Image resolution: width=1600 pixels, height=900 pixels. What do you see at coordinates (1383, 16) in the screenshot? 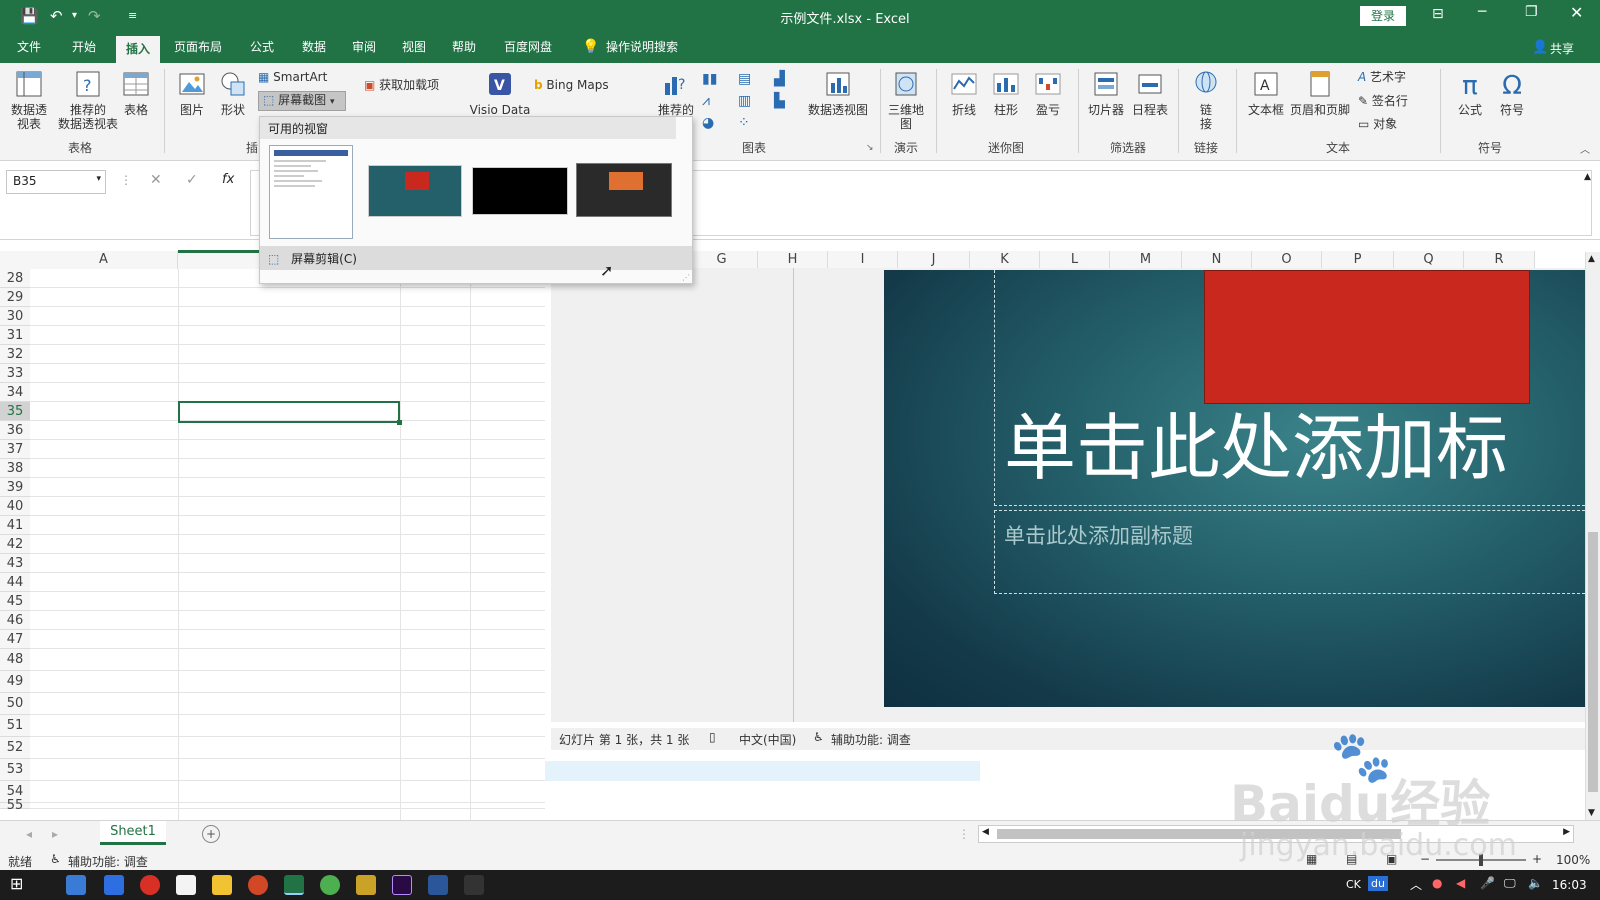
I see `login-button: 登录` at bounding box center [1383, 16].